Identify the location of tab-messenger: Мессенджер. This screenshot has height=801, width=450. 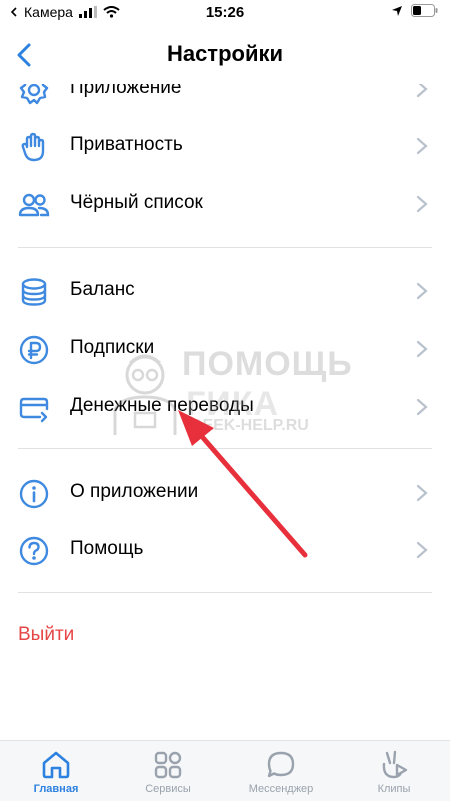
(281, 771).